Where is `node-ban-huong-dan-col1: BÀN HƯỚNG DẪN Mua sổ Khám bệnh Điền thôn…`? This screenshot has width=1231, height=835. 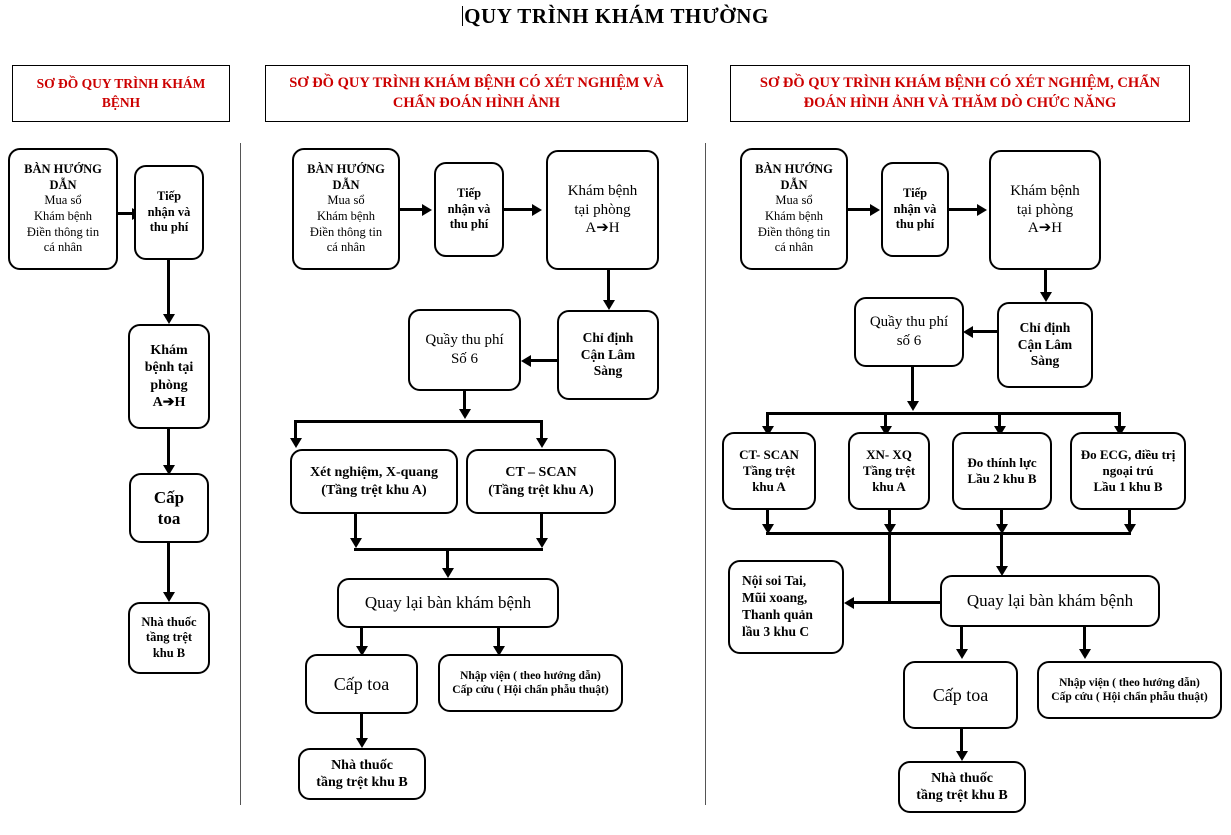 node-ban-huong-dan-col1: BÀN HƯỚNG DẪN Mua sổ Khám bệnh Điền thôn… is located at coordinates (63, 209).